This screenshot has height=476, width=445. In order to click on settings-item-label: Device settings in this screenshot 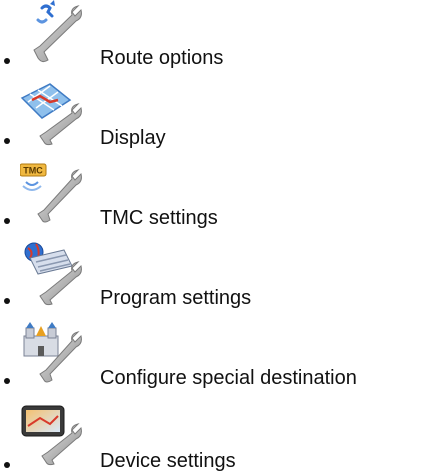, I will do `click(168, 461)`.